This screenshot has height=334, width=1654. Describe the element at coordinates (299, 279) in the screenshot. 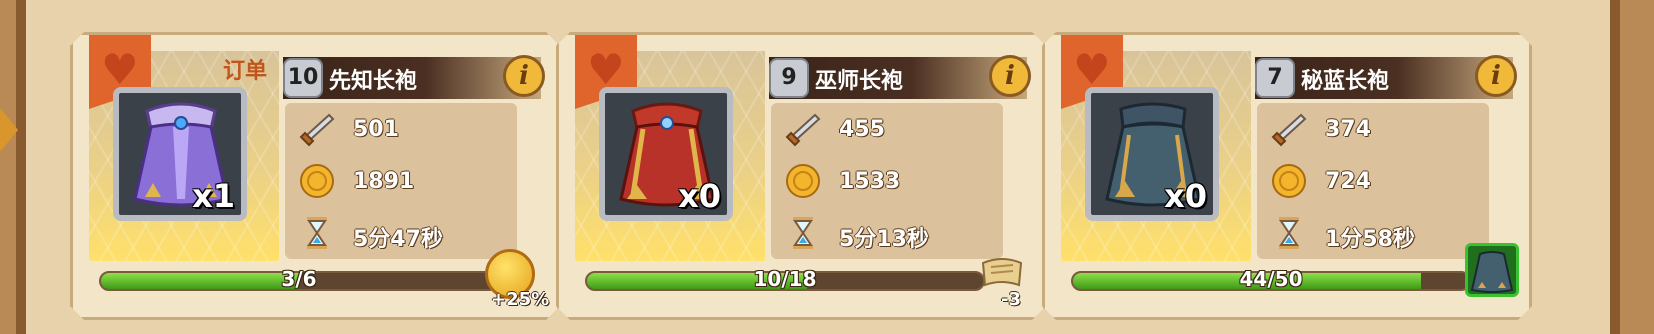

I see `progress-text: 3/6` at that location.